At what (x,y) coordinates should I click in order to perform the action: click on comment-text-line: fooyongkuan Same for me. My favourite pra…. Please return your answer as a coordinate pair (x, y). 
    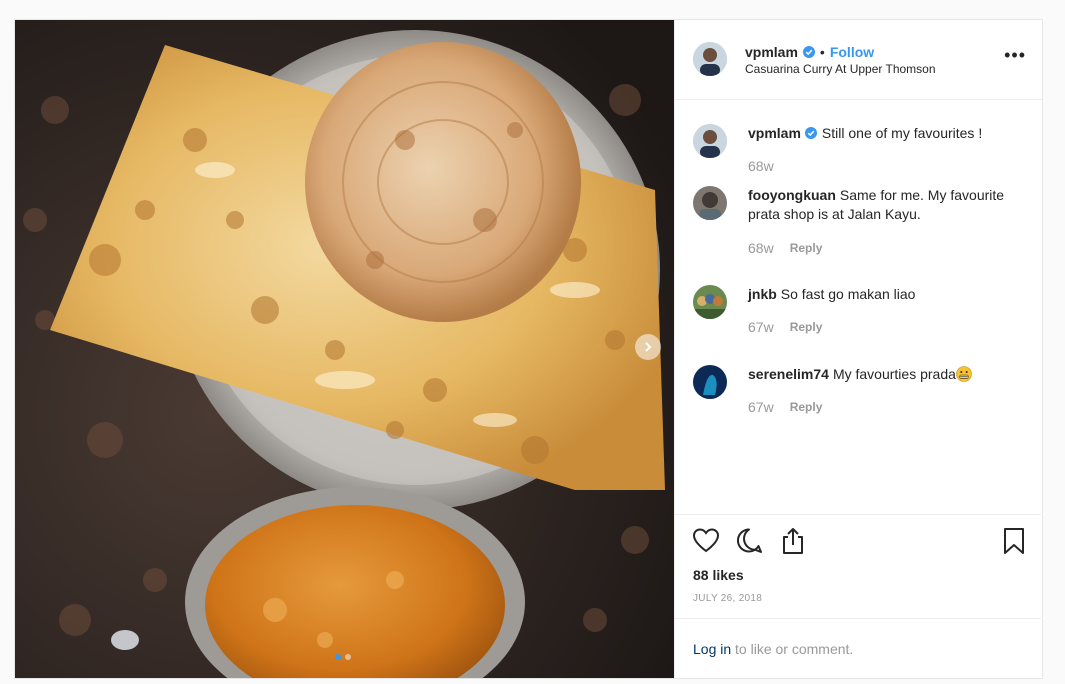
    Looking at the image, I should click on (883, 205).